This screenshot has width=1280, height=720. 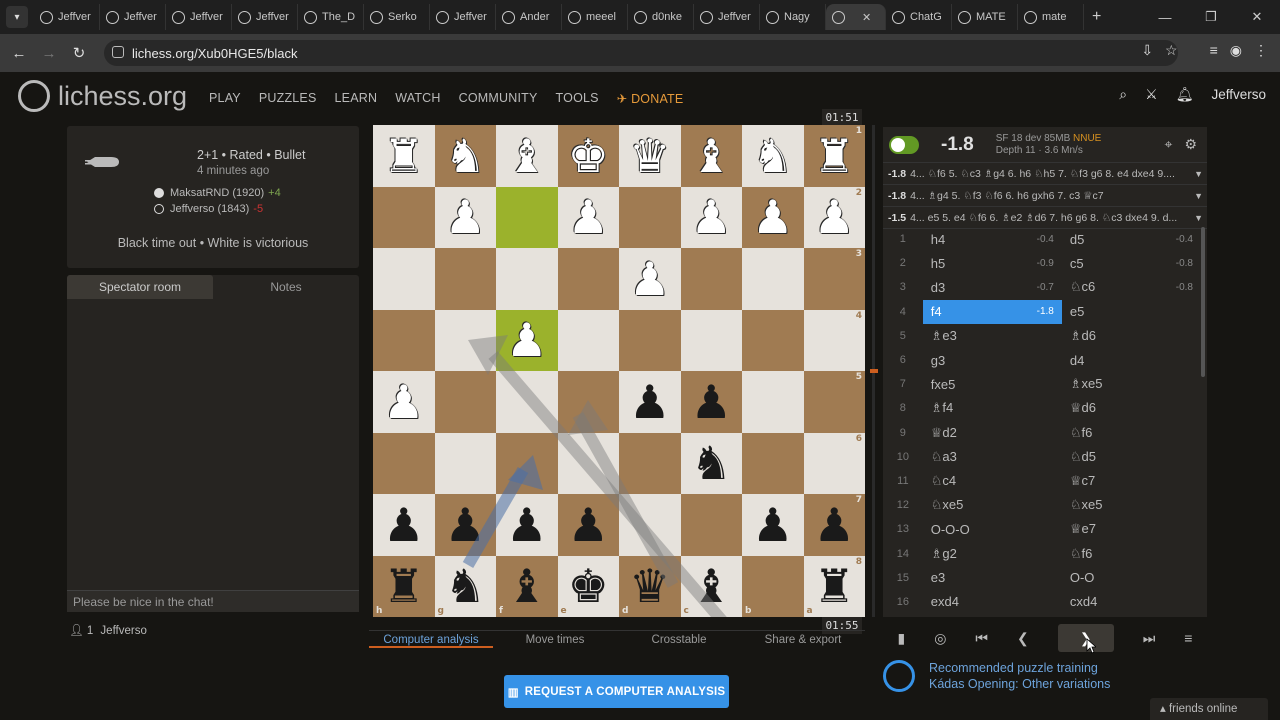 What do you see at coordinates (1096, 17) in the screenshot?
I see `new-tab-icon: +` at bounding box center [1096, 17].